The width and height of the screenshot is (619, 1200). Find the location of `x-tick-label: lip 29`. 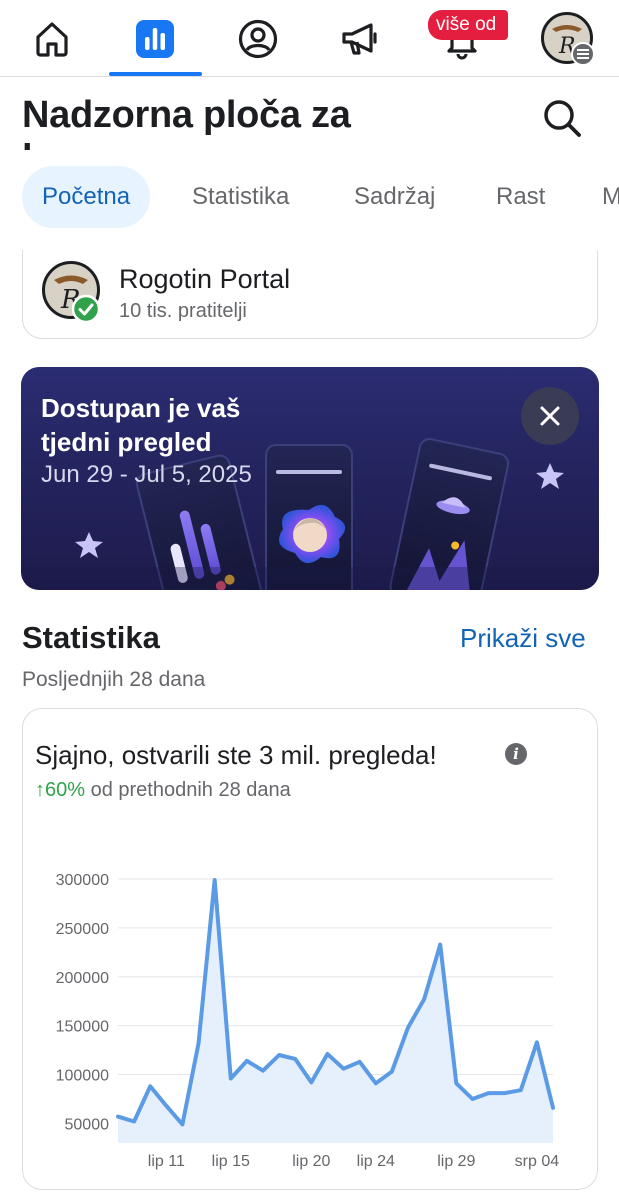

x-tick-label: lip 29 is located at coordinates (456, 1161).